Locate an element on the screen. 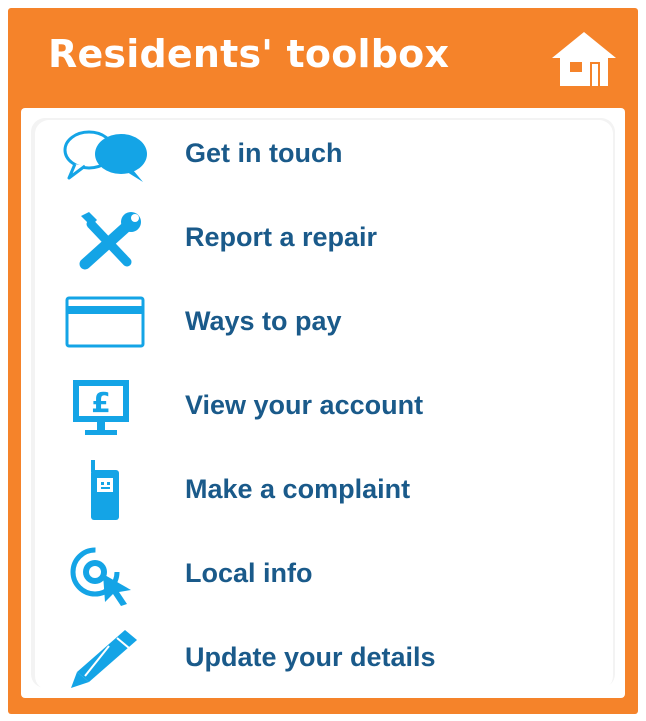  menu-item-get-in-touch: Get in touch is located at coordinates (321, 155).